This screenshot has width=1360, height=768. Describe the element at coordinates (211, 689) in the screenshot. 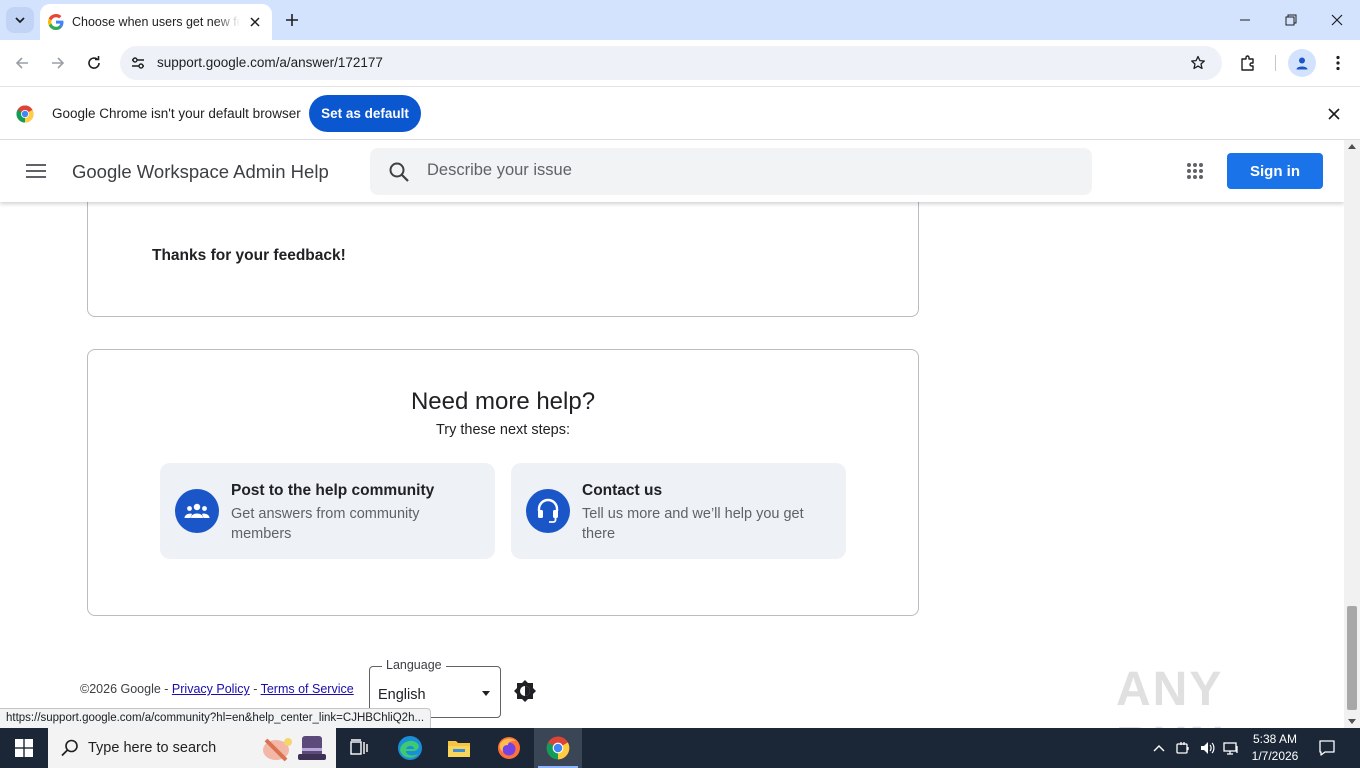

I see `privacy-policy-link: Privacy Policy` at that location.